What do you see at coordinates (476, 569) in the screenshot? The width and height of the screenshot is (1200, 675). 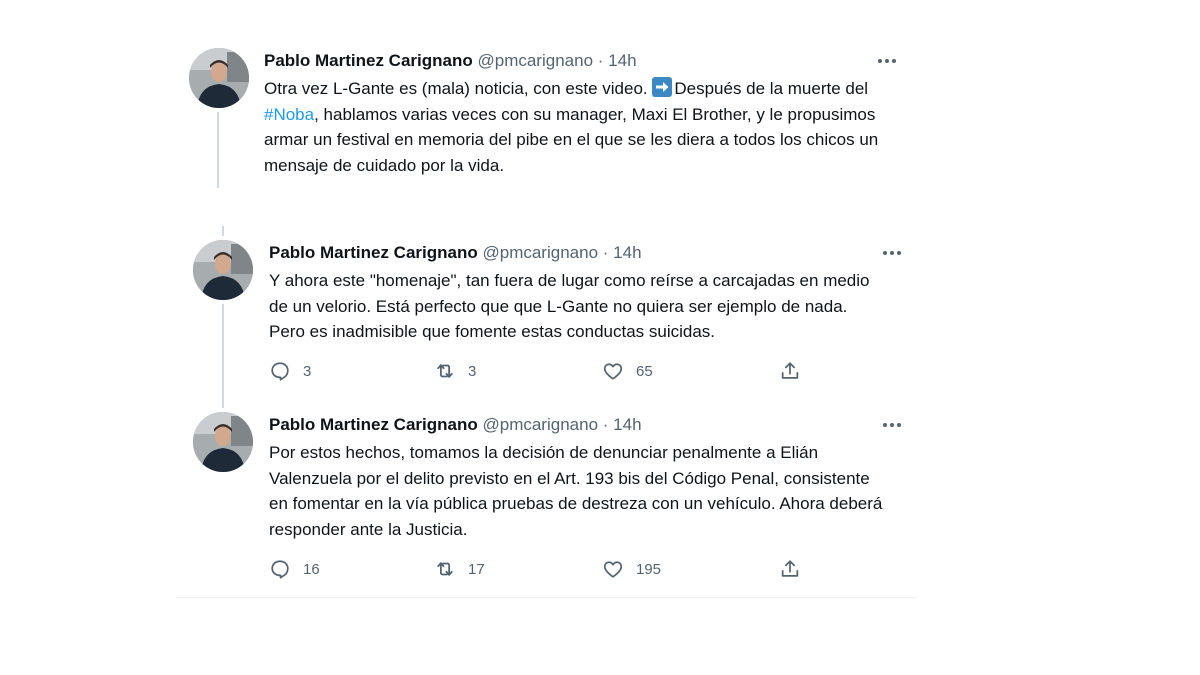 I see `retweet-count: 17` at bounding box center [476, 569].